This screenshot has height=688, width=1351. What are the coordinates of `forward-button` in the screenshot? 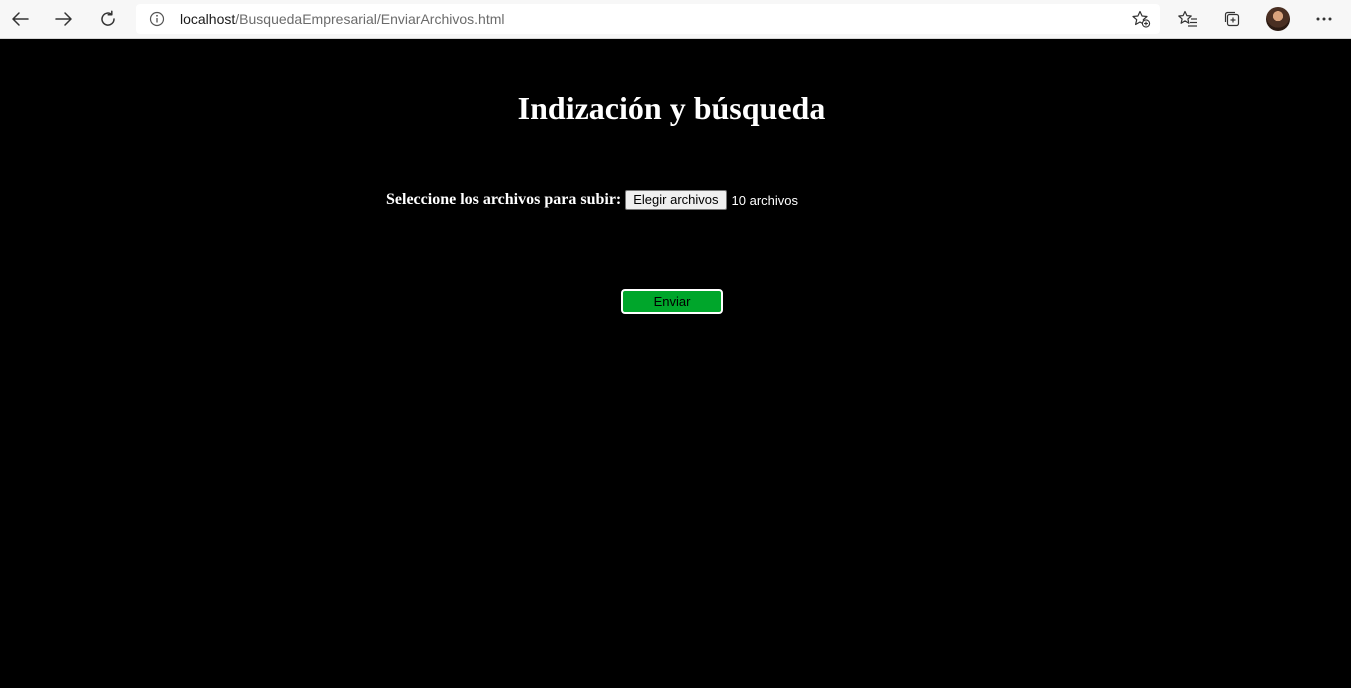 It's located at (64, 19).